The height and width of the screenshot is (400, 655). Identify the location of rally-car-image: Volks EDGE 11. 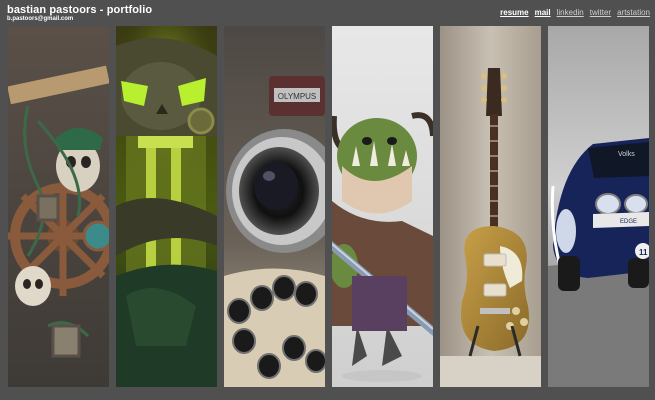
(598, 206).